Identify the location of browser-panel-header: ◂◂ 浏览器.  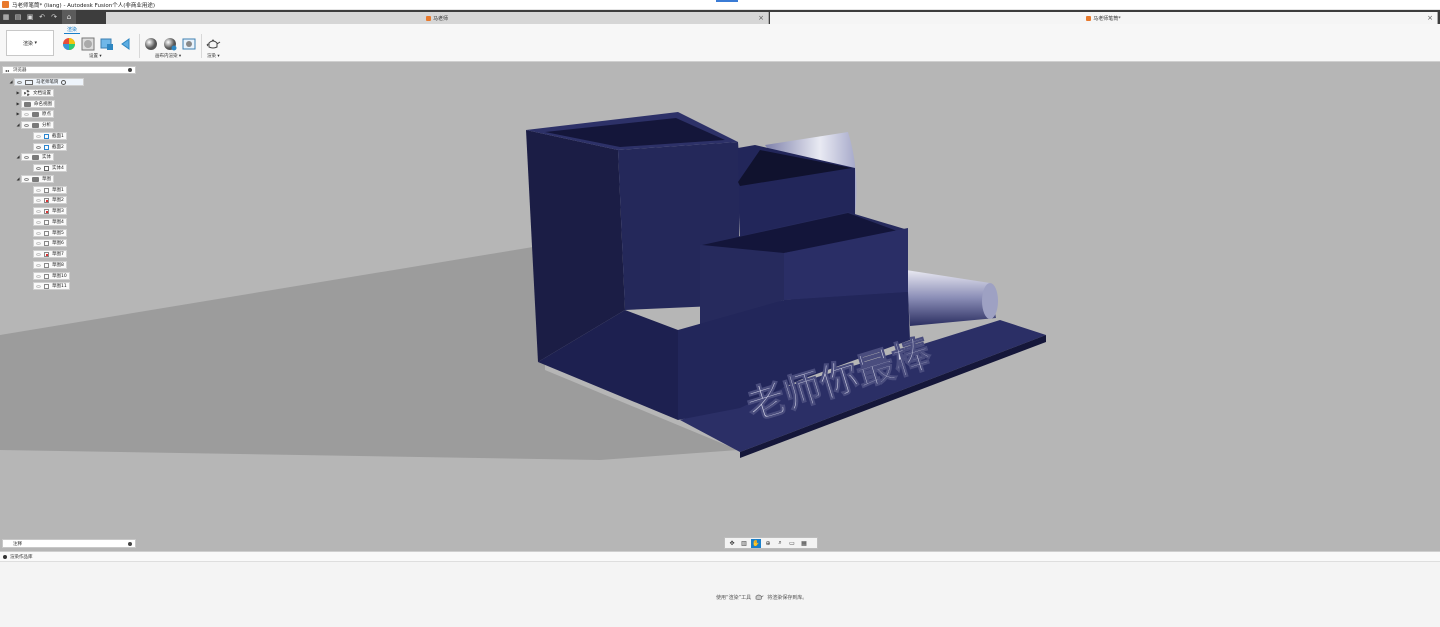
(69, 70).